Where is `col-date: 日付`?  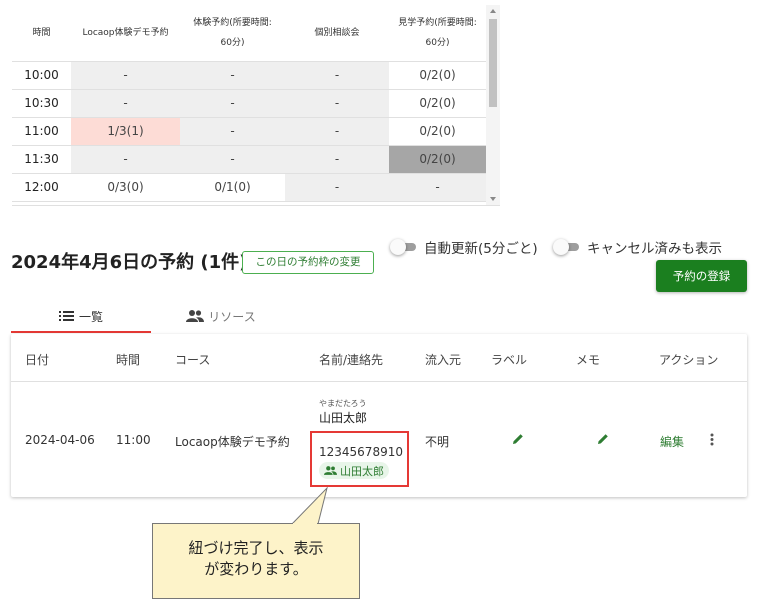
col-date: 日付 is located at coordinates (37, 360).